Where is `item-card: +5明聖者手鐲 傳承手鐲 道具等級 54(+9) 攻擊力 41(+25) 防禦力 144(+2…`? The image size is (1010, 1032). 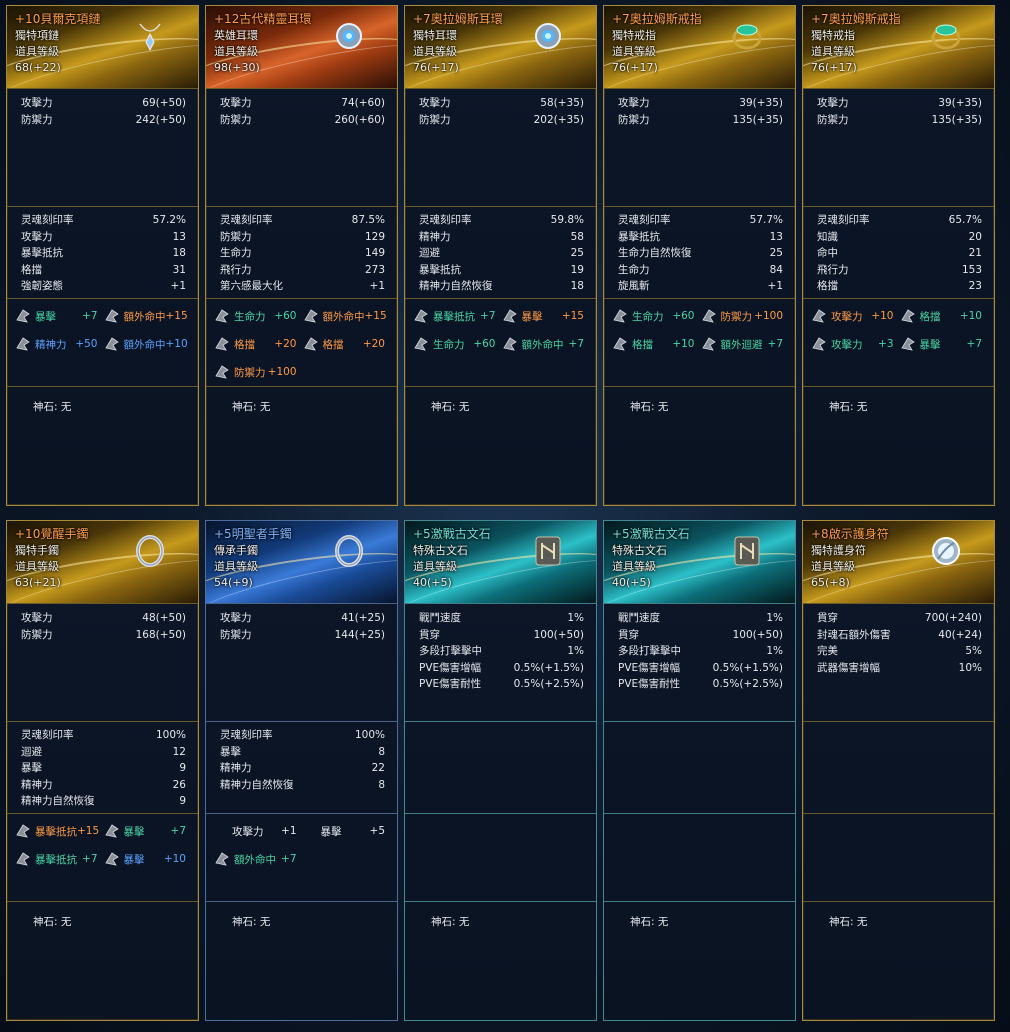 item-card: +5明聖者手鐲 傳承手鐲 道具等級 54(+9) 攻擊力 41(+25) 防禦力 144(+2… is located at coordinates (301, 770).